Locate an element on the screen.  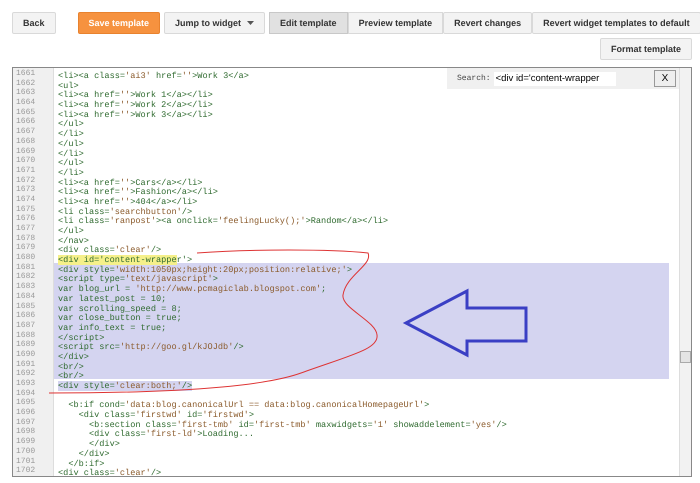
line-number: 1681 is located at coordinates (25, 267).